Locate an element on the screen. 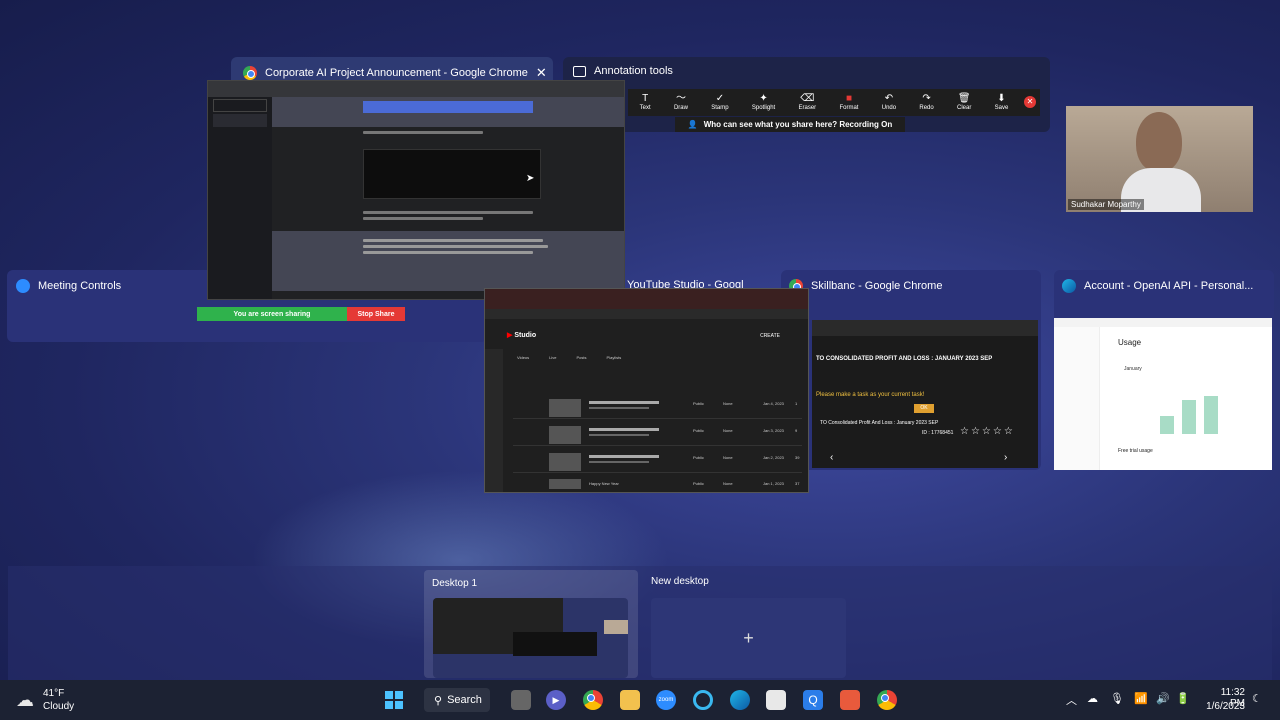 This screenshot has width=1280, height=720. stop-share-button: Stop Share is located at coordinates (376, 314).